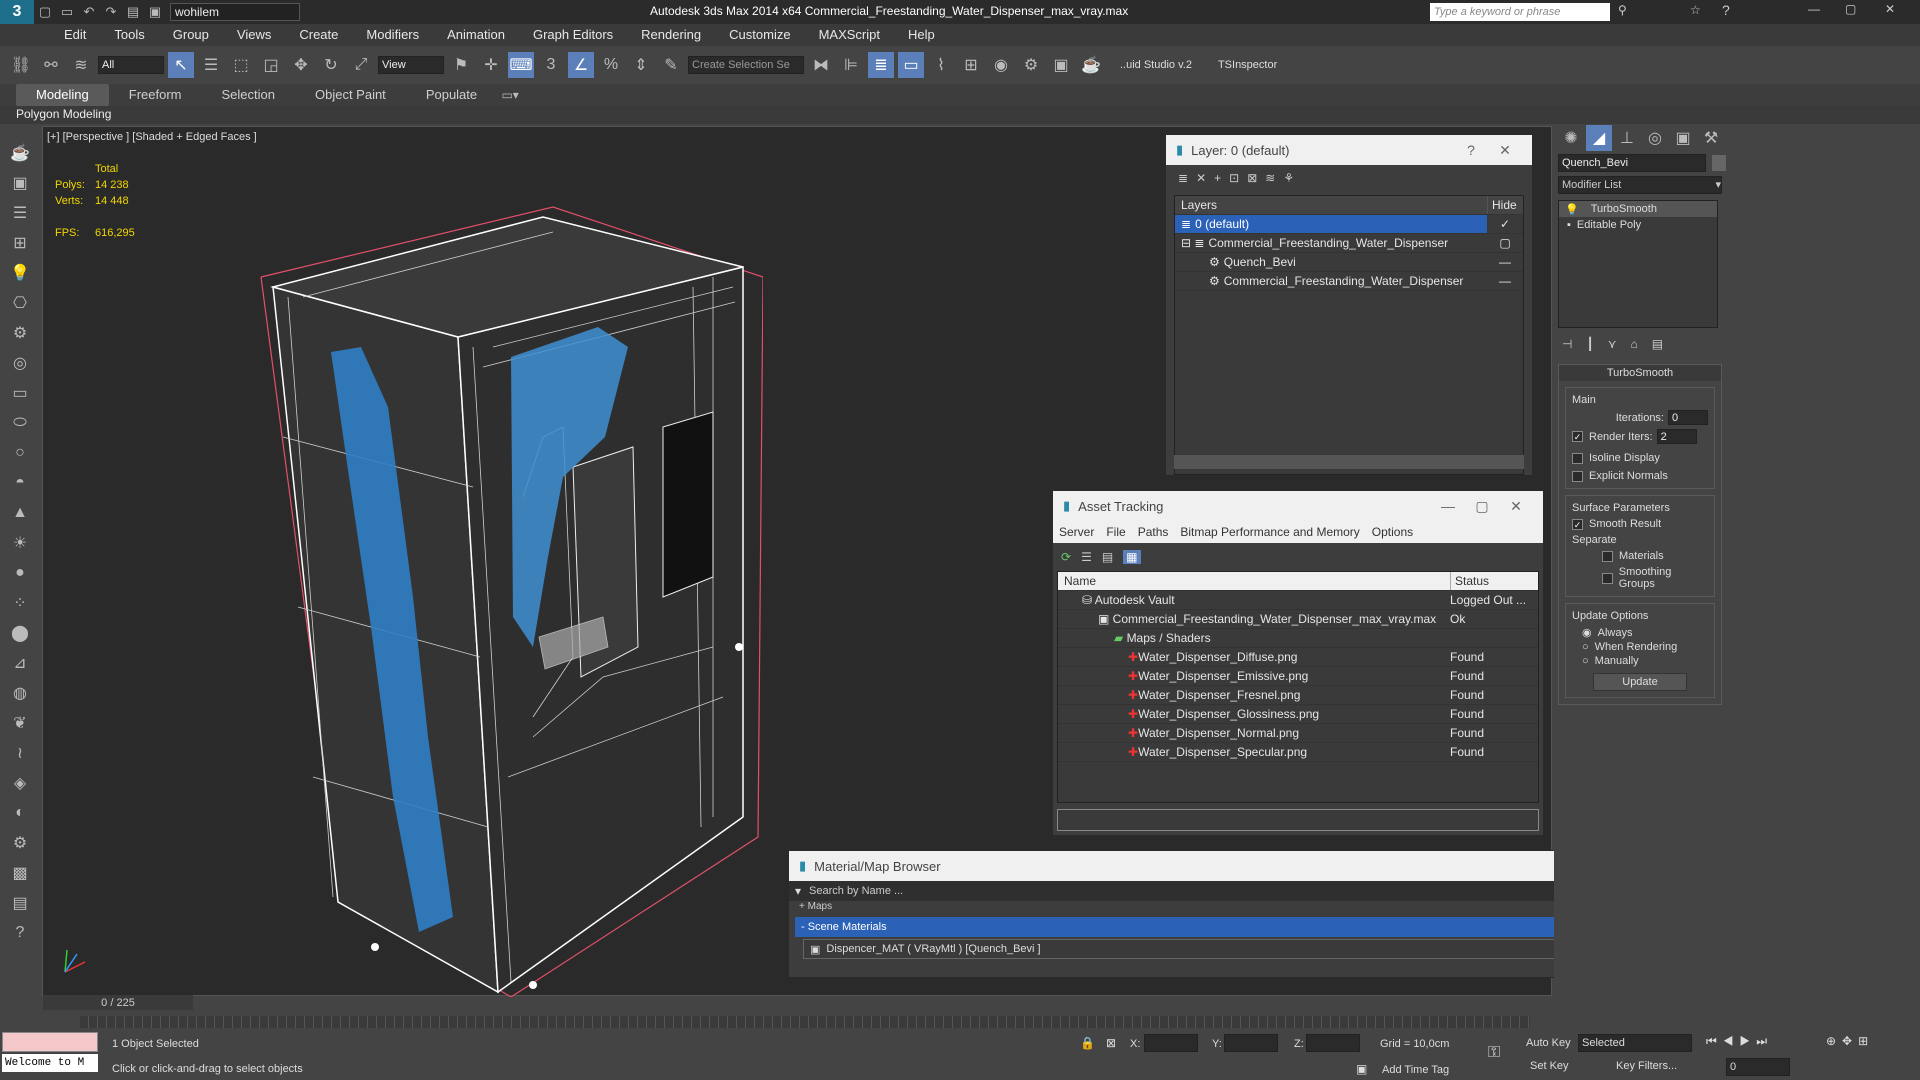  I want to click on menu-graph-editors: Graph Editors, so click(573, 35).